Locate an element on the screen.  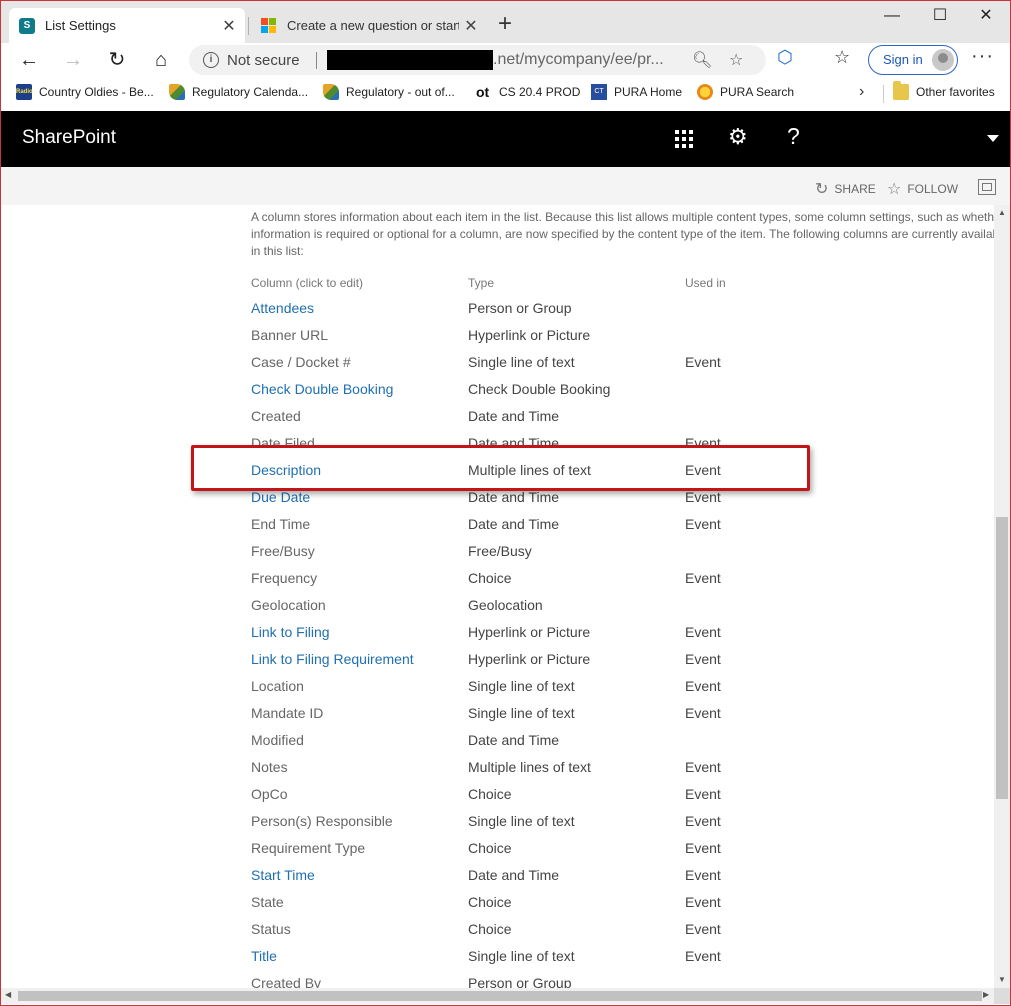
gear-icon: ⚙ is located at coordinates (738, 137).